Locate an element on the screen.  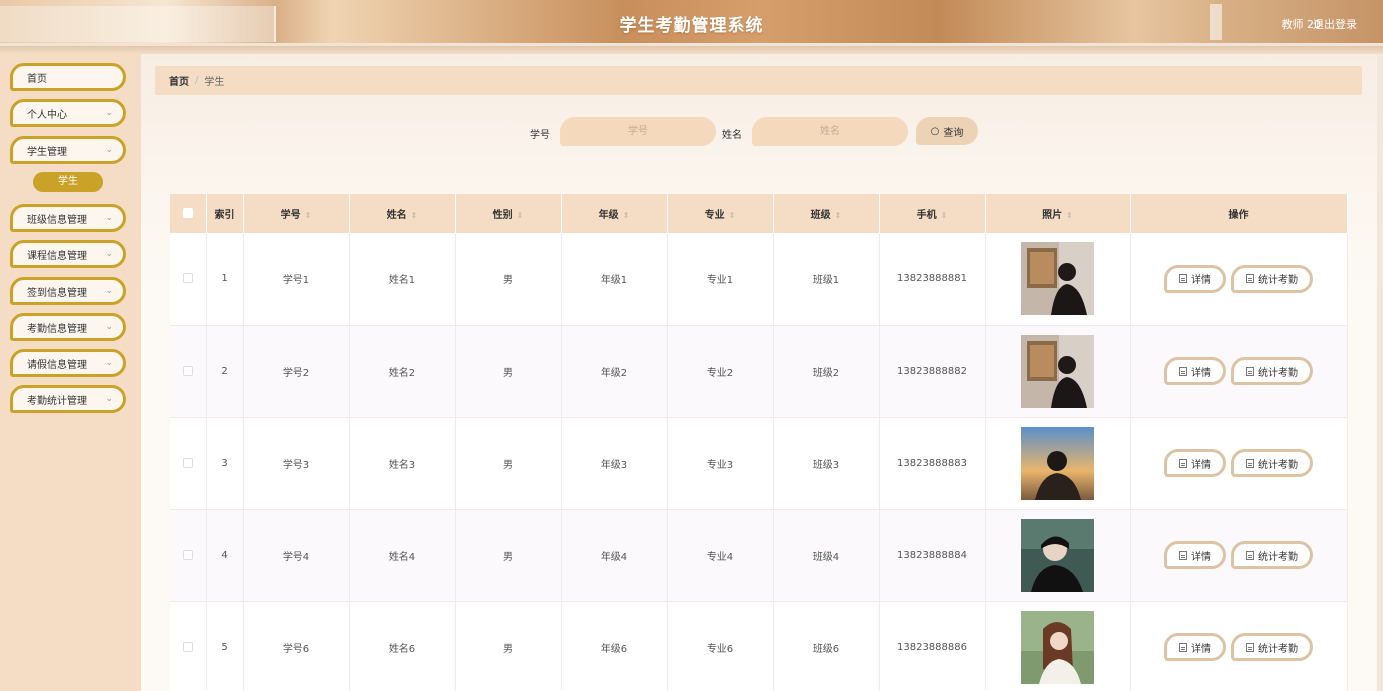
cell-grade: 年级1 is located at coordinates (614, 279).